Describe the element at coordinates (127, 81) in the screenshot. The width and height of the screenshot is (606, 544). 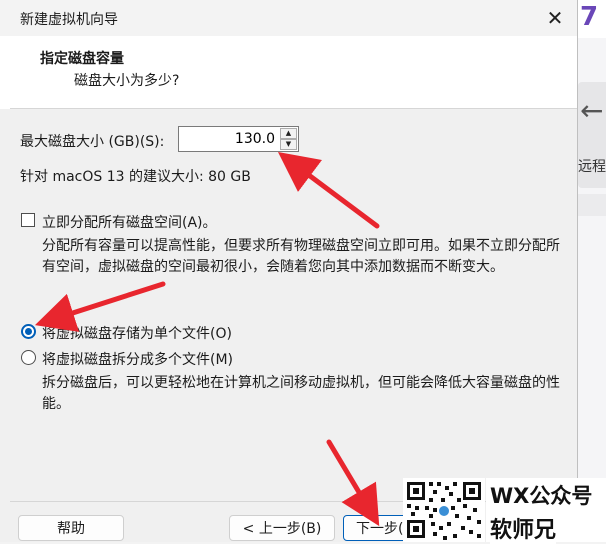
I see `page-subtitle: 磁盘大小为多少?` at that location.